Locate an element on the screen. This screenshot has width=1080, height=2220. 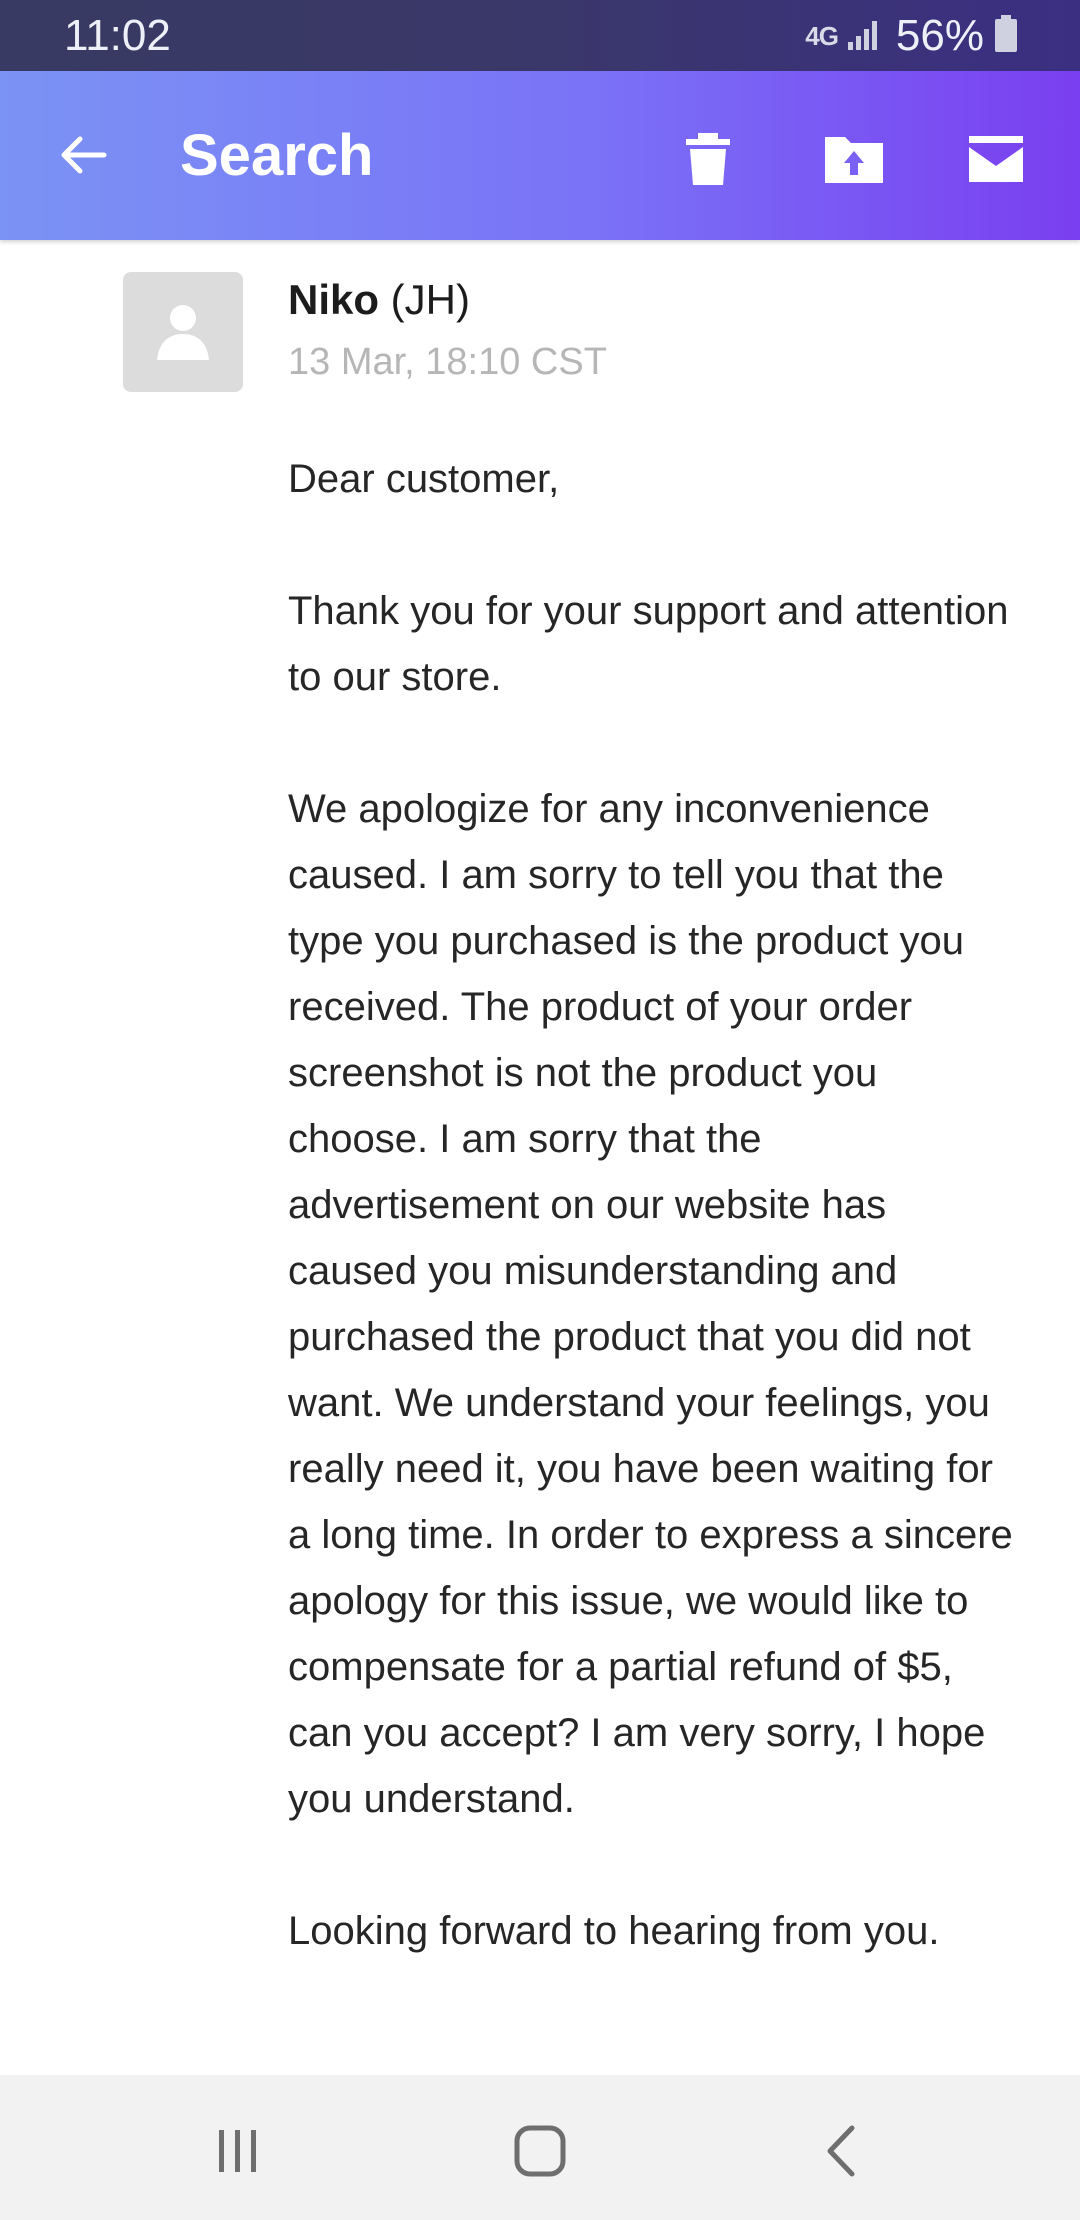
recent-apps-button is located at coordinates (238, 2151).